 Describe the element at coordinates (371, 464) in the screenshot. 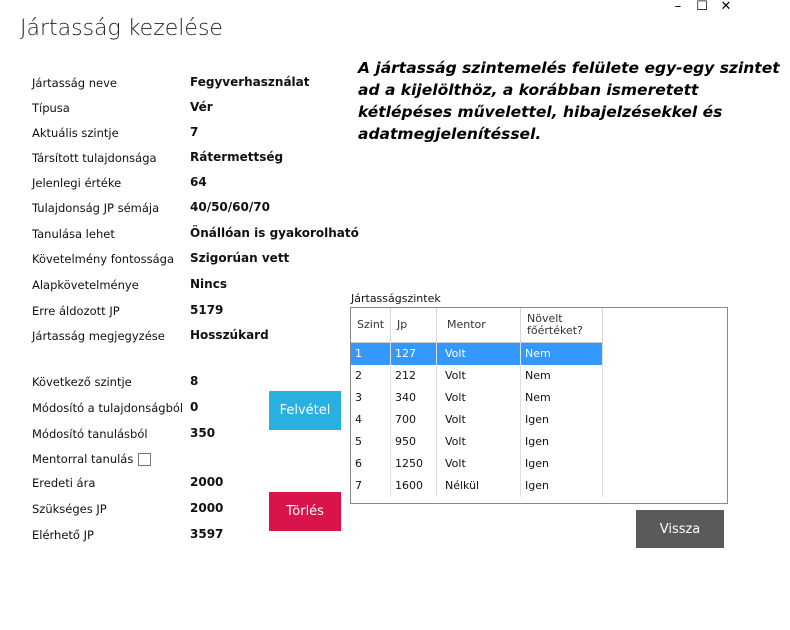

I see `cell-level: 6` at that location.